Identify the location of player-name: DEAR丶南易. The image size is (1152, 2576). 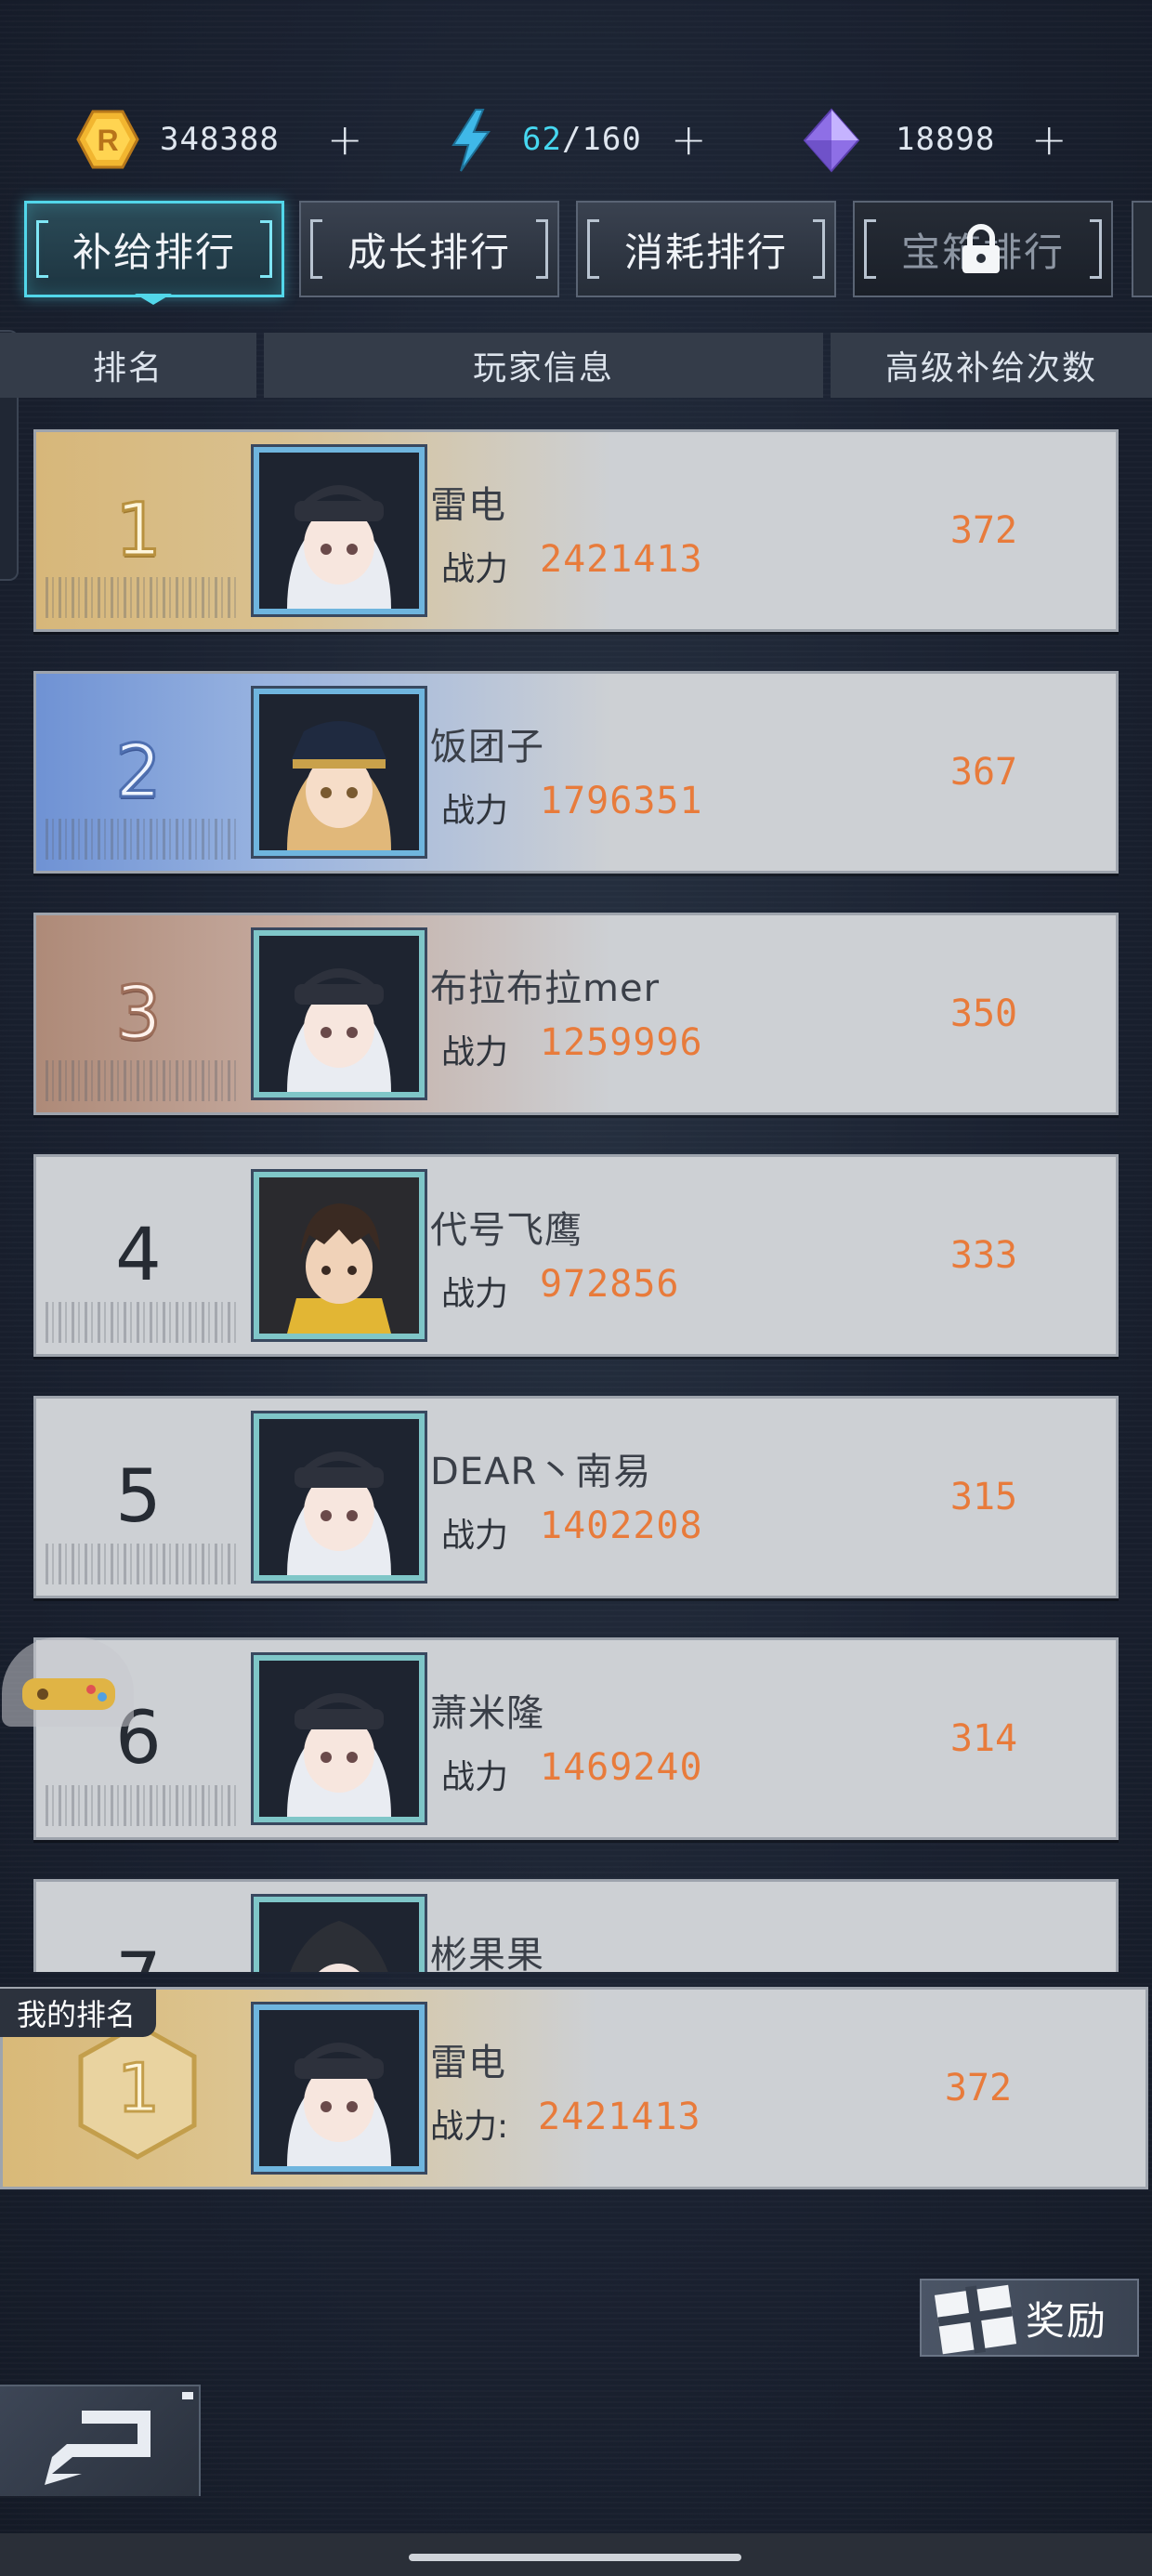
(541, 1472).